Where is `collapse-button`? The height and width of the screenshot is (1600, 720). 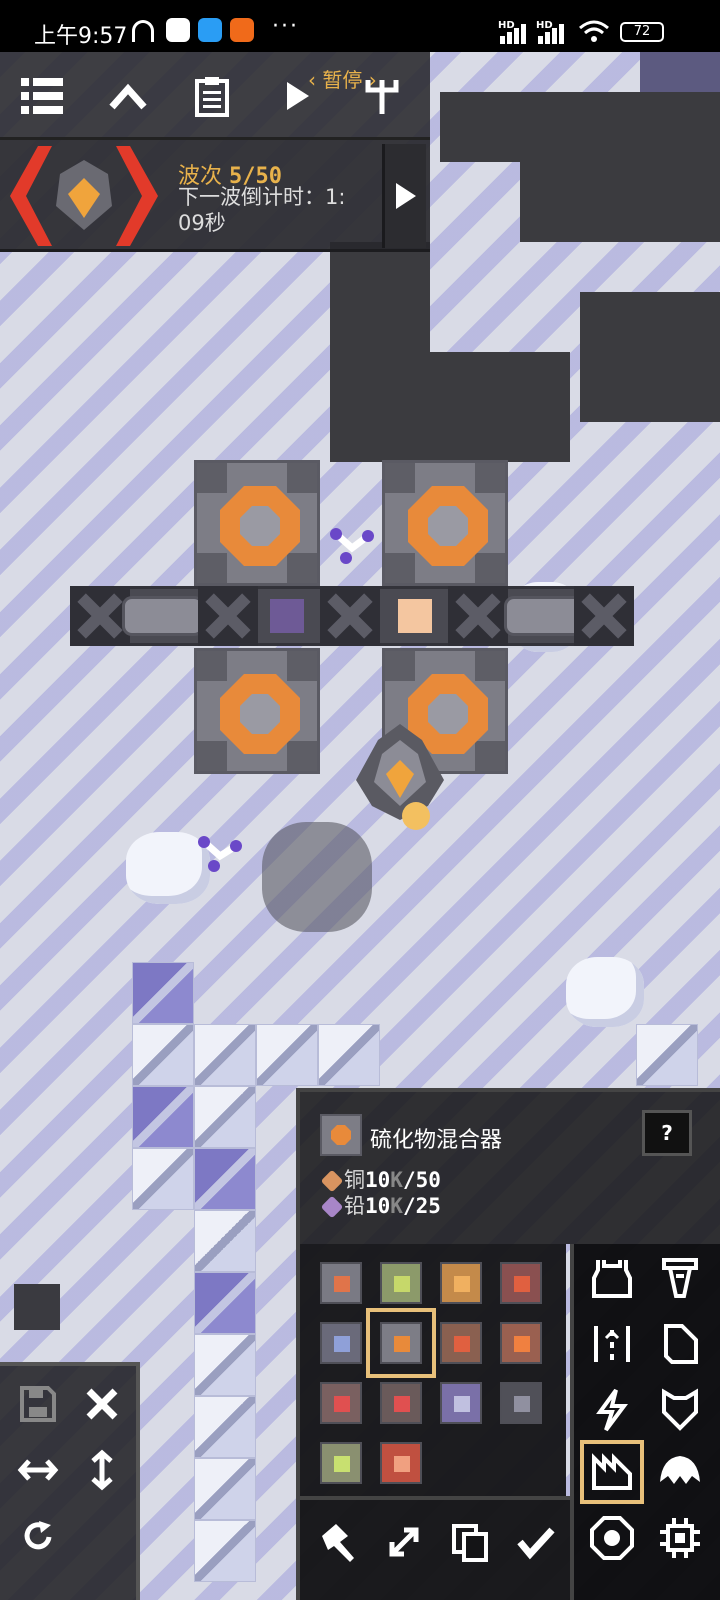 collapse-button is located at coordinates (128, 96).